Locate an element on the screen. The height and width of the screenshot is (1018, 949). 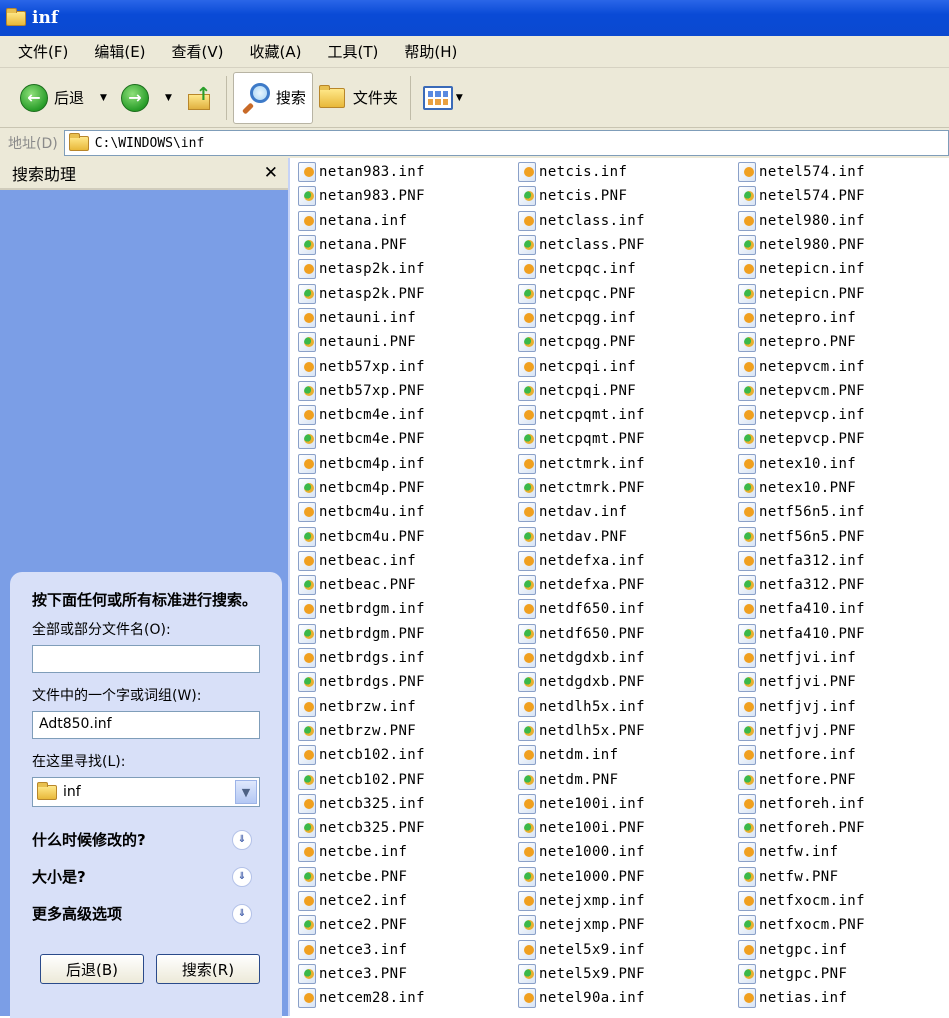
menu-help: 帮助(H) is located at coordinates (430, 51).